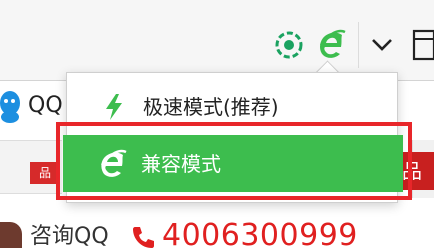  Describe the element at coordinates (45, 106) in the screenshot. I see `qq-label: QQ` at that location.